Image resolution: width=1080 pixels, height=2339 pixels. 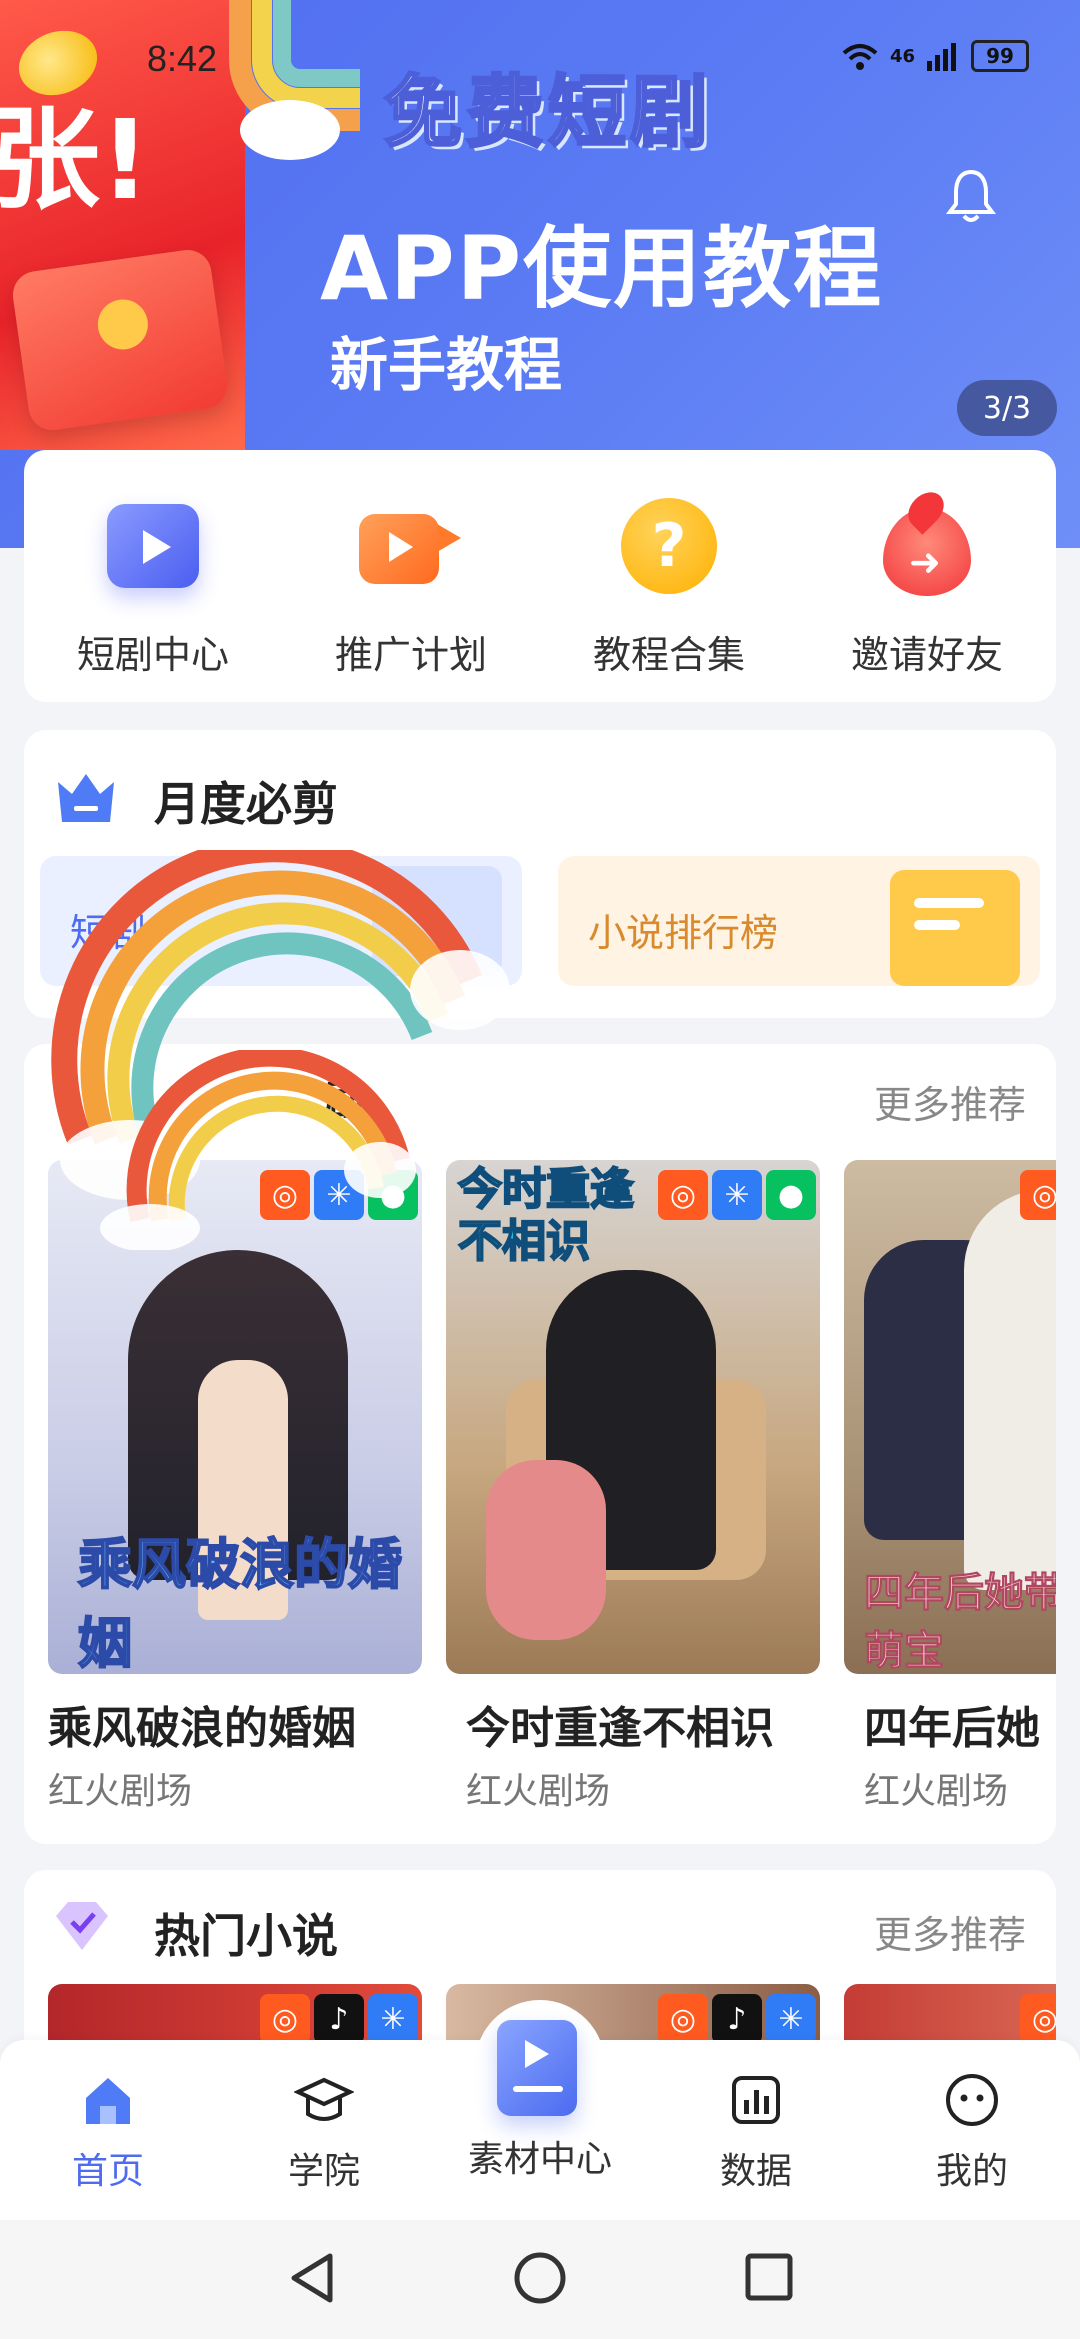 I want to click on share-flame-icon: ➜, so click(x=927, y=543).